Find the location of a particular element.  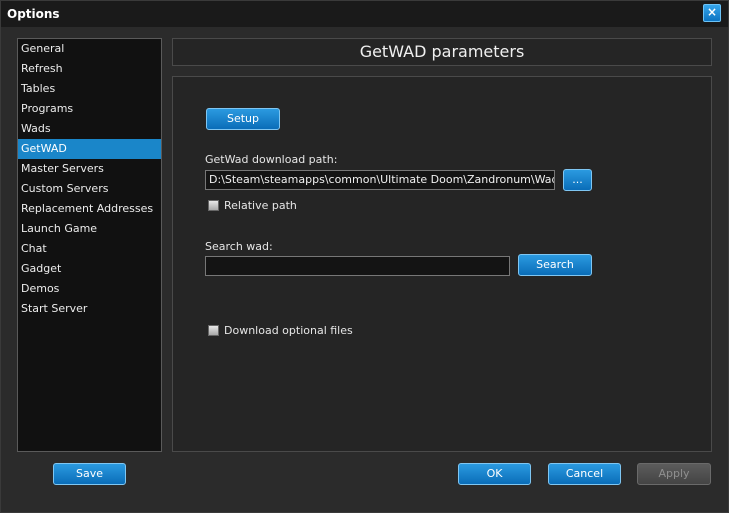

sidebar-item-custom-servers: Custom Servers is located at coordinates (89, 189).